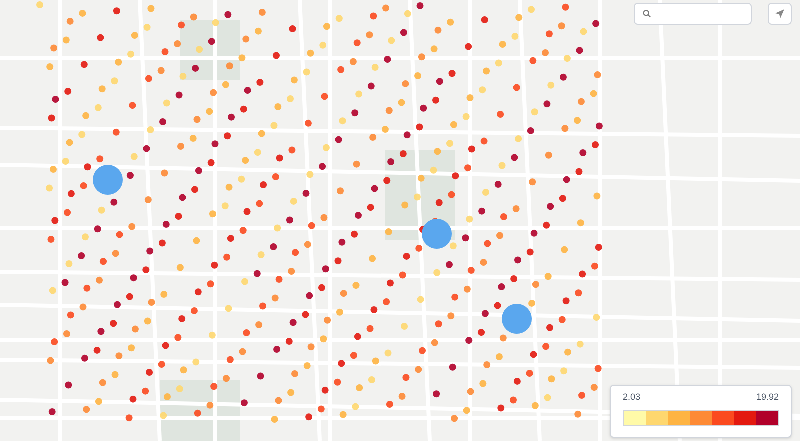 The width and height of the screenshot is (800, 441). I want to click on search-field, so click(693, 14).